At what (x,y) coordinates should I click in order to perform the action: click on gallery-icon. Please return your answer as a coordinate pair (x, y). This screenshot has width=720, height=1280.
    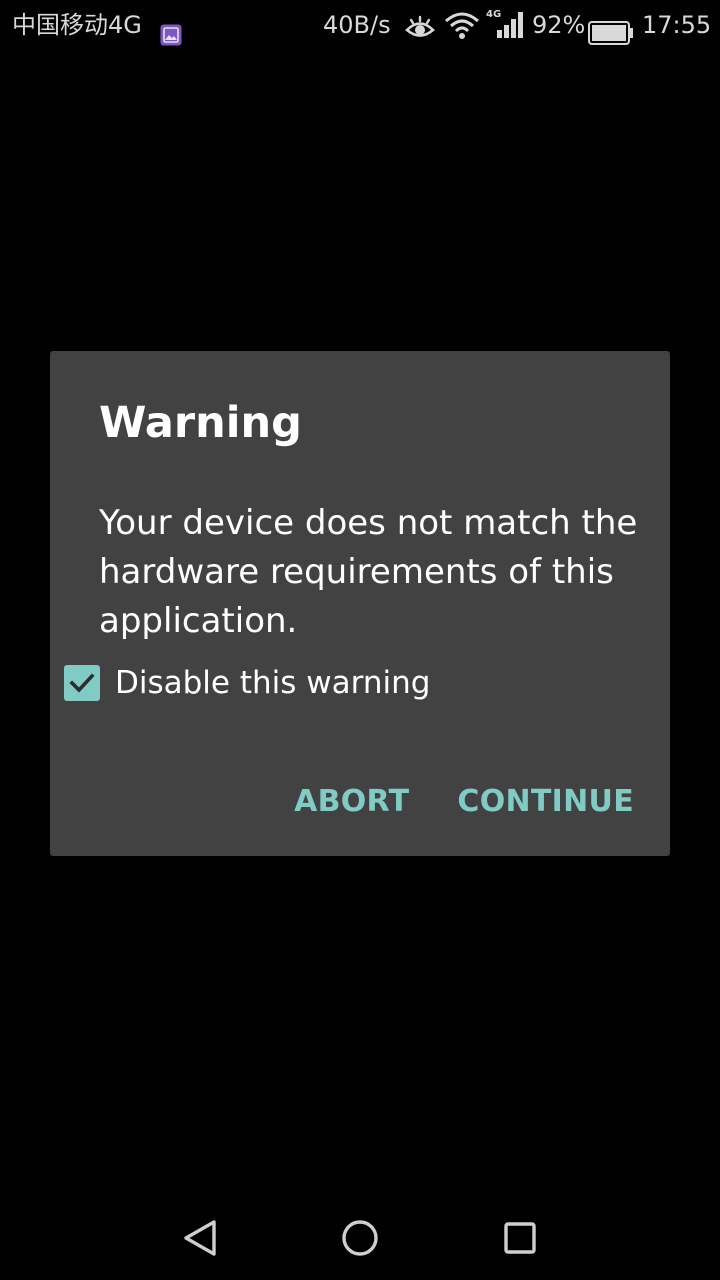
    Looking at the image, I should click on (171, 38).